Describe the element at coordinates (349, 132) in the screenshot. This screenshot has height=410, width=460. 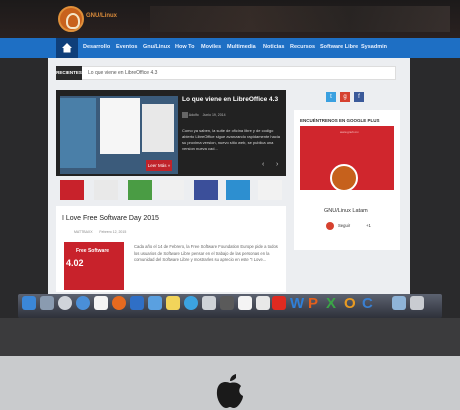
I see `widget-cover-url: www.gnuh.mx` at that location.